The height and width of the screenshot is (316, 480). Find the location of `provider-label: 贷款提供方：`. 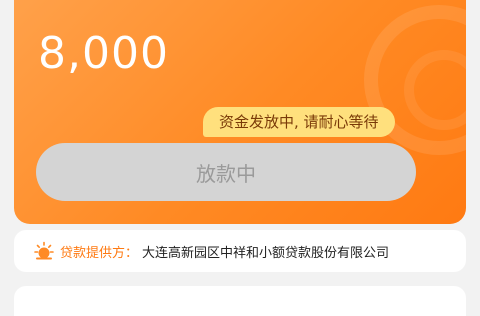

provider-label: 贷款提供方： is located at coordinates (99, 253).